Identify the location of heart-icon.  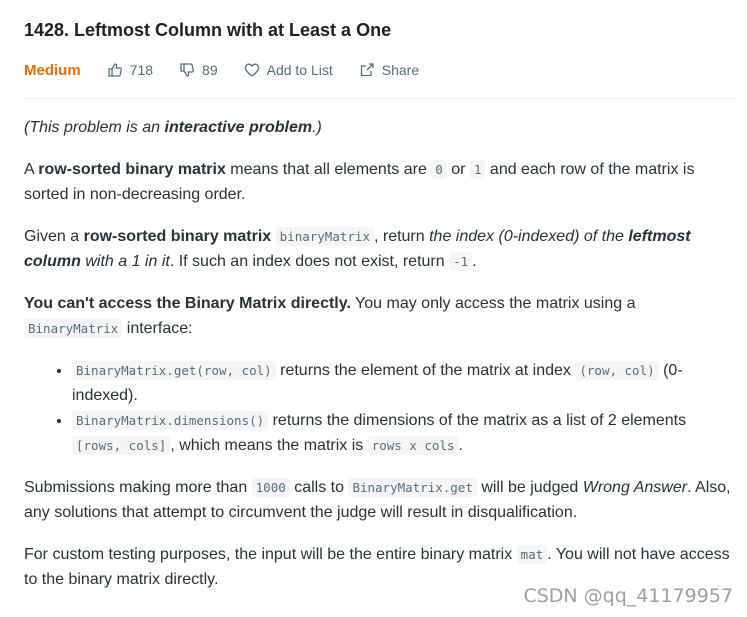
(251, 70).